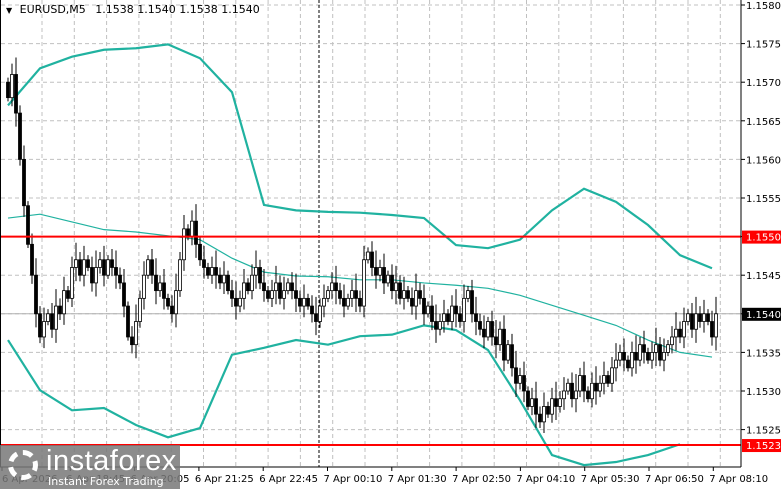  What do you see at coordinates (763, 446) in the screenshot?
I see `level-price-label: 1.1523` at bounding box center [763, 446].